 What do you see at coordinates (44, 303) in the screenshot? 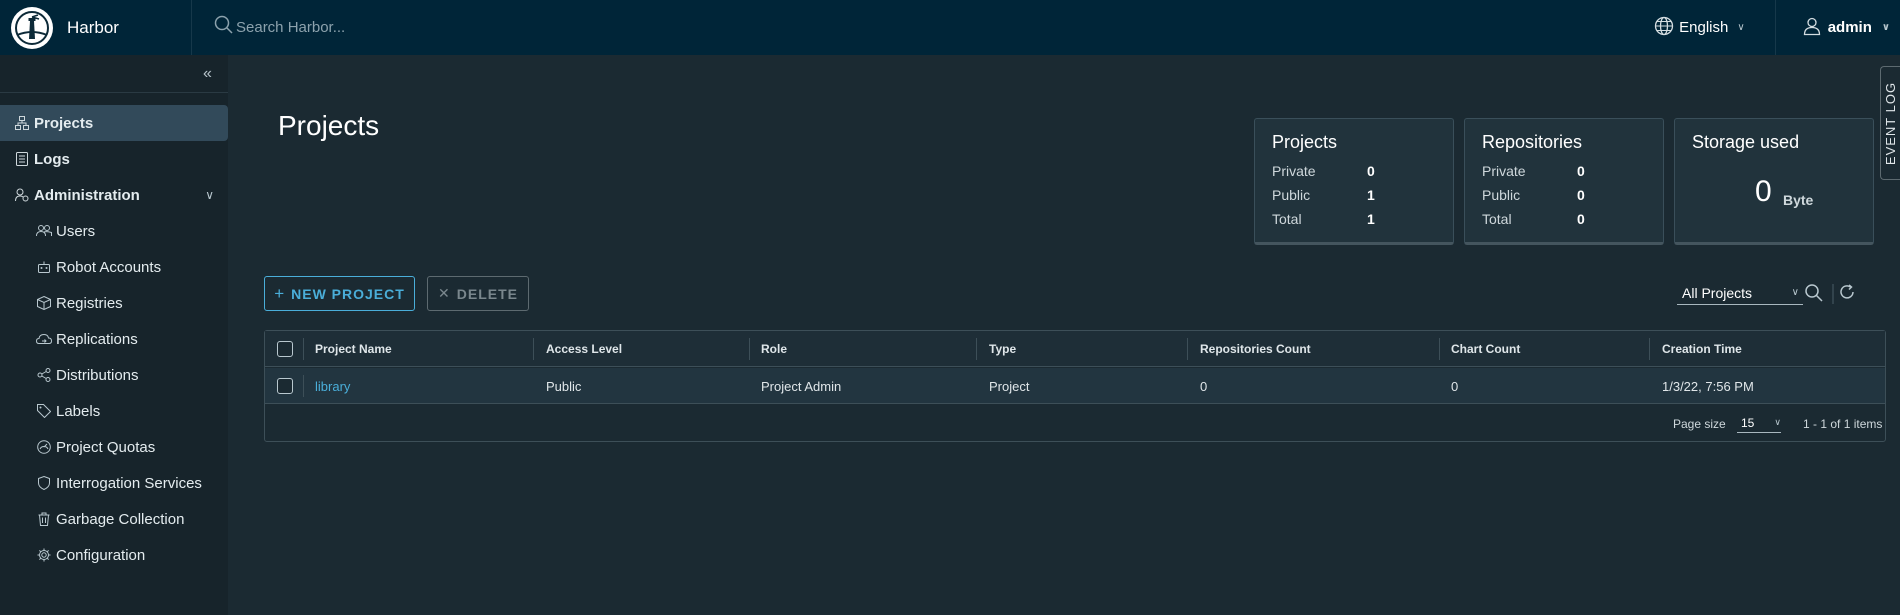
I see `registries-icon` at bounding box center [44, 303].